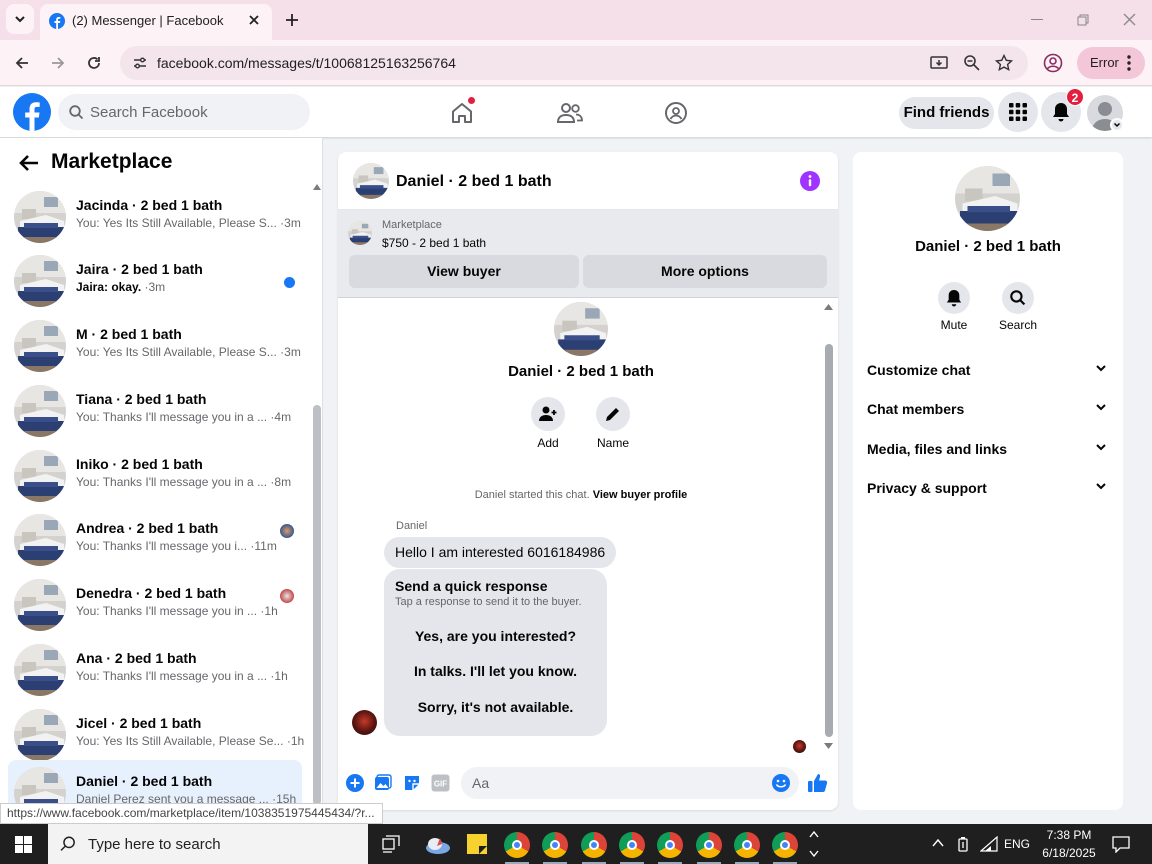 The image size is (1152, 864). What do you see at coordinates (1069, 853) in the screenshot?
I see `clock-date: 6/18/2025` at bounding box center [1069, 853].